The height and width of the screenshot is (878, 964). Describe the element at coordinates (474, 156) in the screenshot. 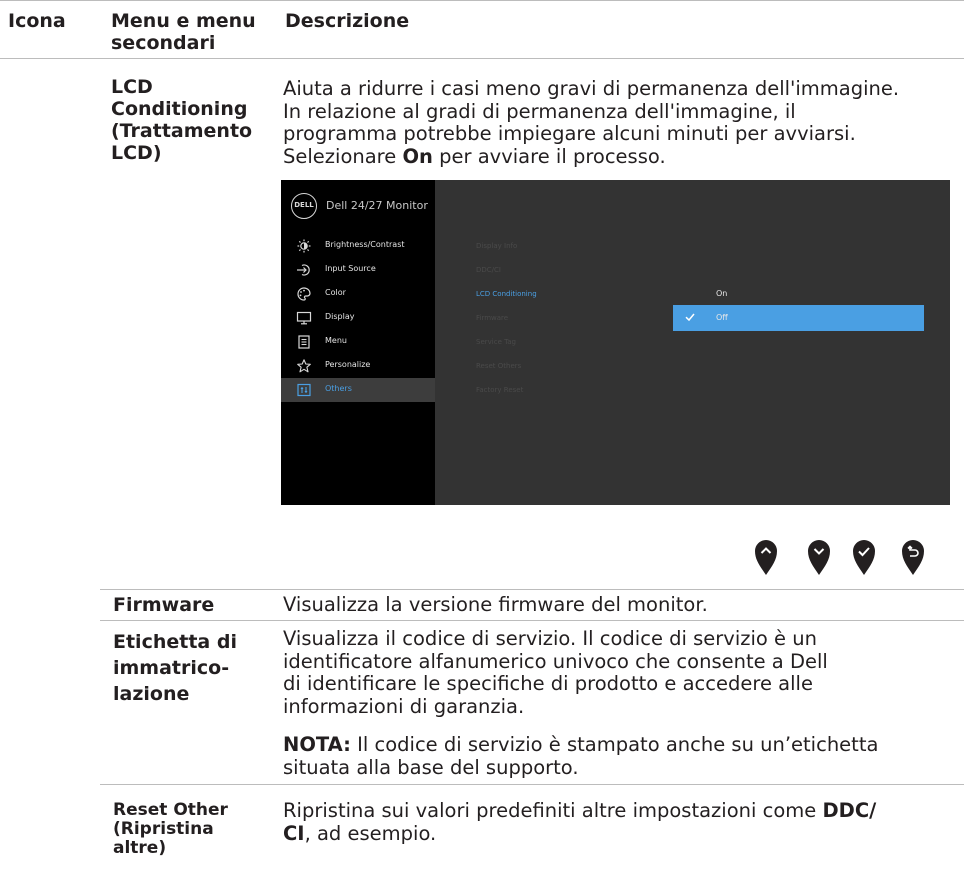

I see `desc-line: Selezionare On per avviare il processo.` at that location.